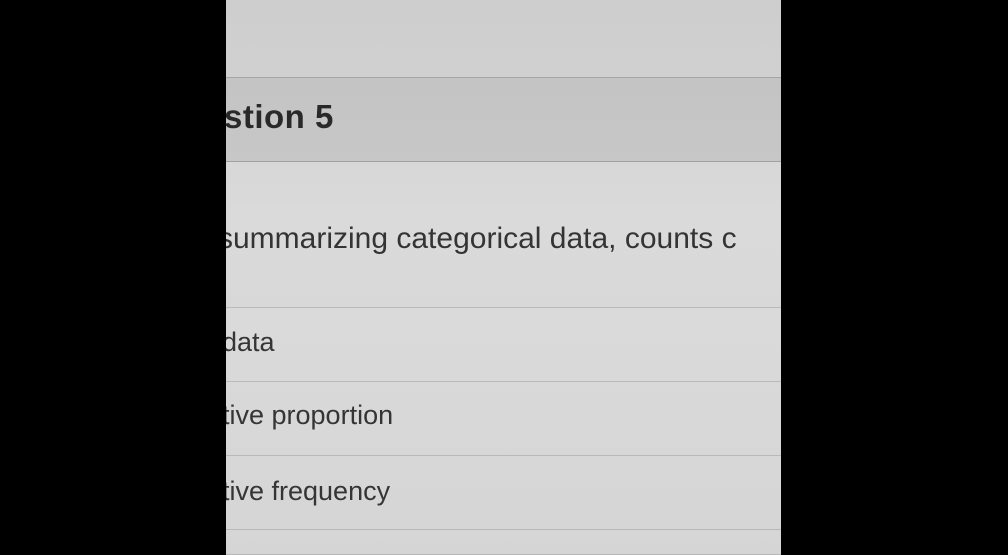  I want to click on question-title: stion 5, so click(280, 116).